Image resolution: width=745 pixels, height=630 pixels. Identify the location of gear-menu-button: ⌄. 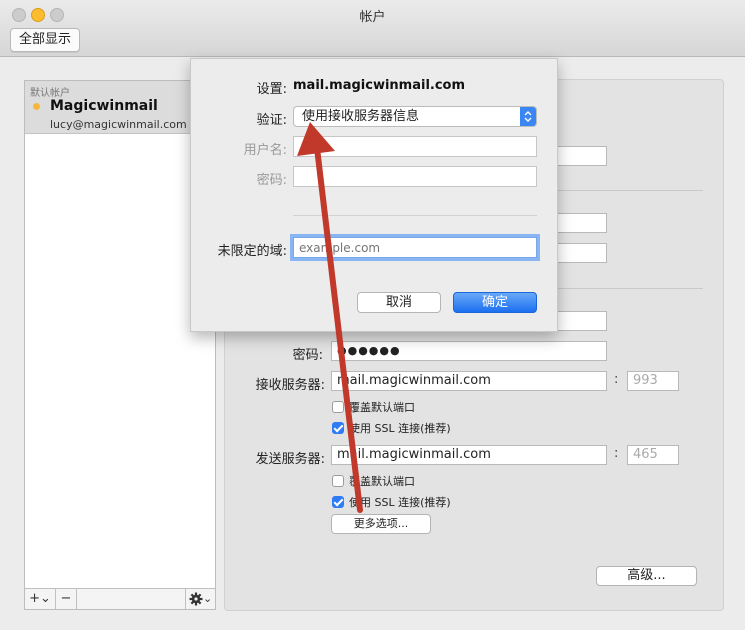
(200, 599).